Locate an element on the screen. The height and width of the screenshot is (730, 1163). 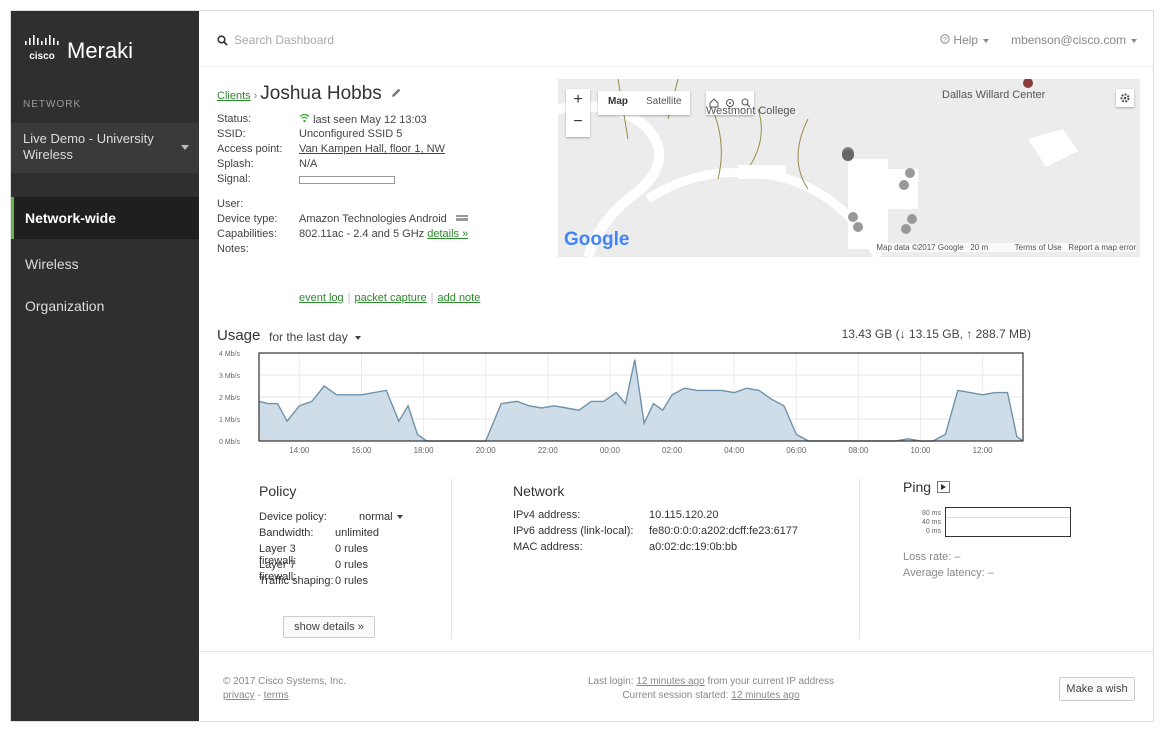
breadcrumb-clients-link: Clients is located at coordinates (234, 96).